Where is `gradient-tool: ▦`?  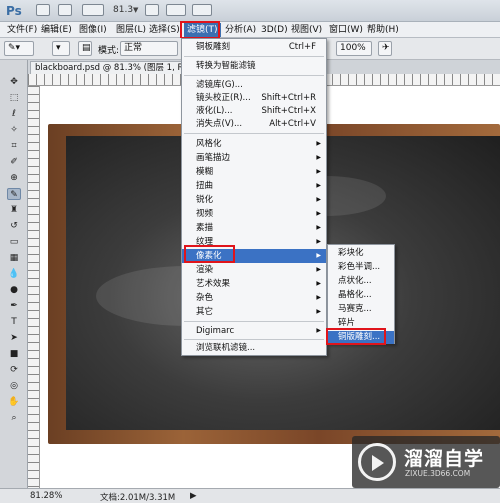 gradient-tool: ▦ is located at coordinates (14, 258).